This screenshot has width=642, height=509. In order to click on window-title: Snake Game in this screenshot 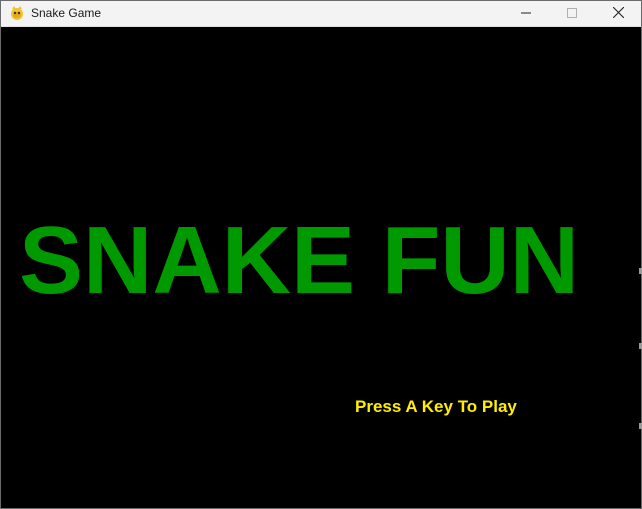, I will do `click(66, 13)`.